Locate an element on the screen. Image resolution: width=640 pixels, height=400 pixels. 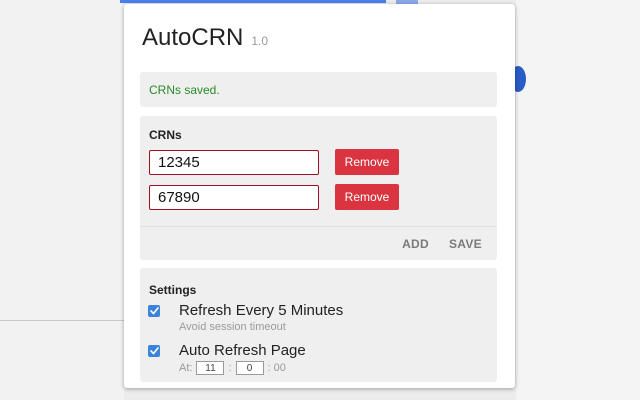
refresh-every-checkbox is located at coordinates (154, 311).